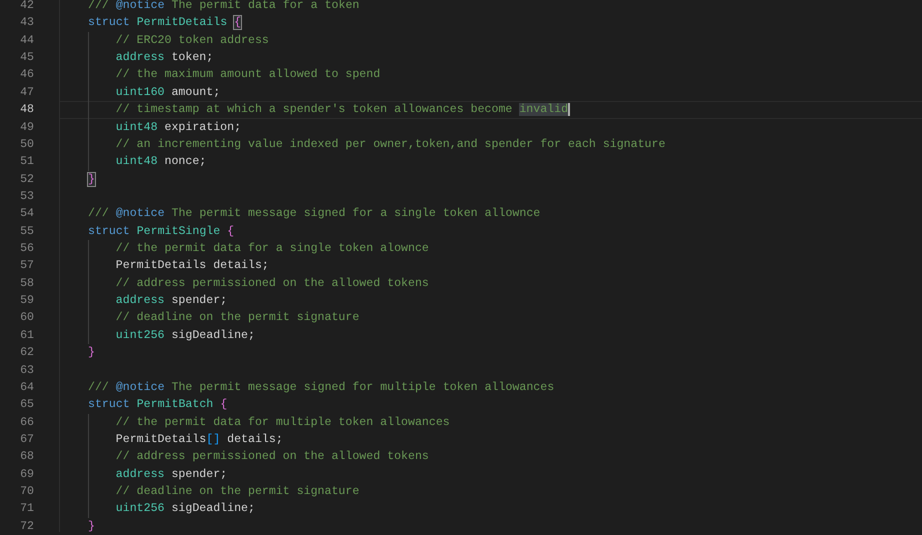 Image resolution: width=922 pixels, height=535 pixels. Describe the element at coordinates (30, 405) in the screenshot. I see `line-number: 65` at that location.